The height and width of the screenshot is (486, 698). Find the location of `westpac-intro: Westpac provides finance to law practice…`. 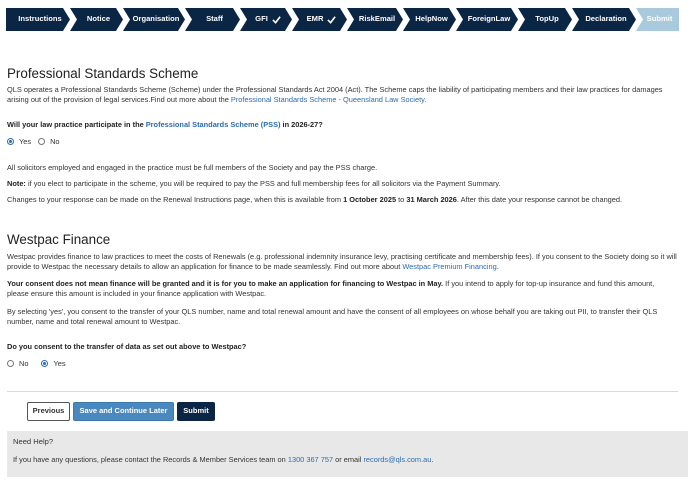

westpac-intro: Westpac provides finance to law practice… is located at coordinates (345, 262).